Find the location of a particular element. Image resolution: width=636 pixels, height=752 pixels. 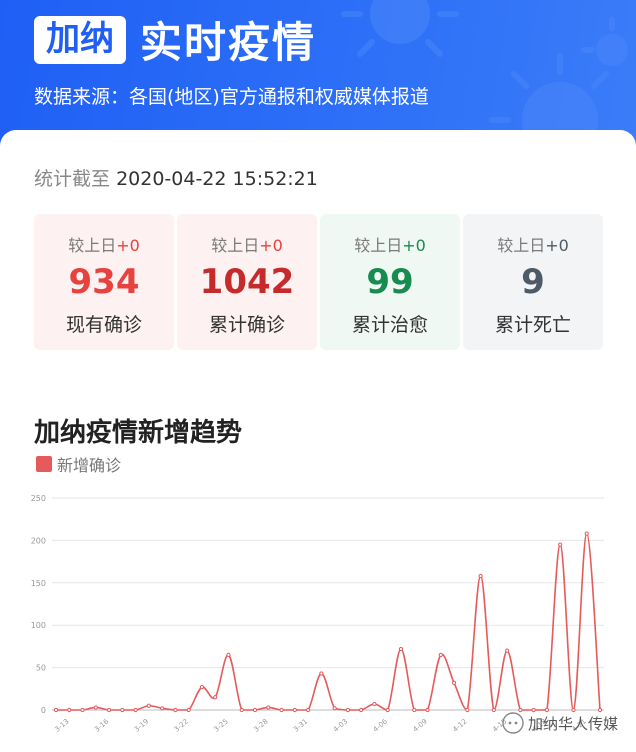

x-tick-label: 4-06 is located at coordinates (381, 725).